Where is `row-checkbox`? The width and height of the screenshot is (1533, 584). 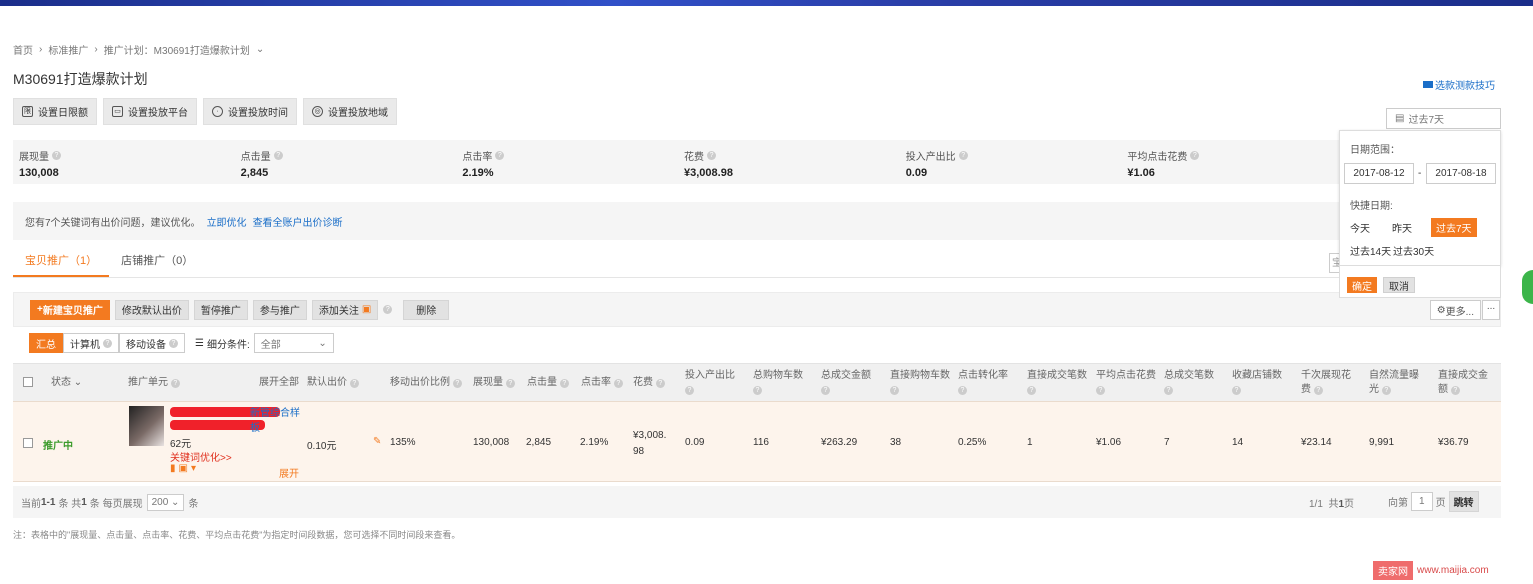
row-checkbox is located at coordinates (28, 444).